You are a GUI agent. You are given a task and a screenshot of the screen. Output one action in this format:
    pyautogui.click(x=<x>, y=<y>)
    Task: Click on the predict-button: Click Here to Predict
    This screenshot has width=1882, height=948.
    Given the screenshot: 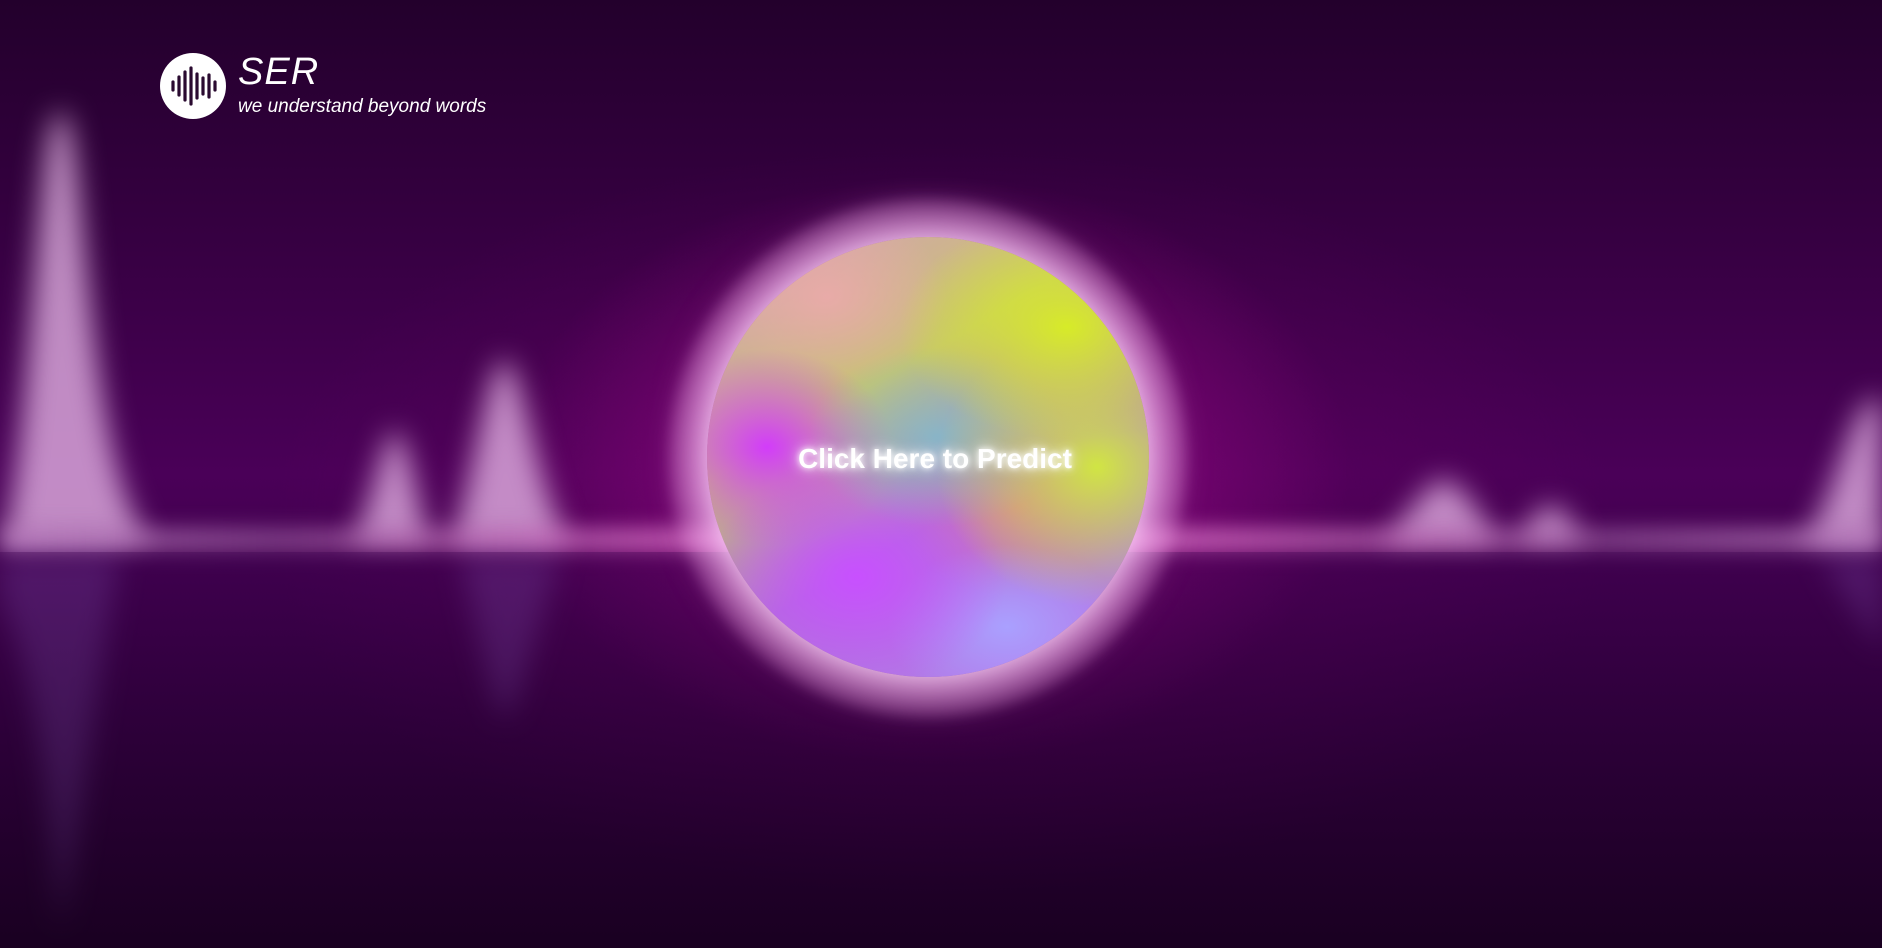 What is the action you would take?
    pyautogui.click(x=928, y=457)
    